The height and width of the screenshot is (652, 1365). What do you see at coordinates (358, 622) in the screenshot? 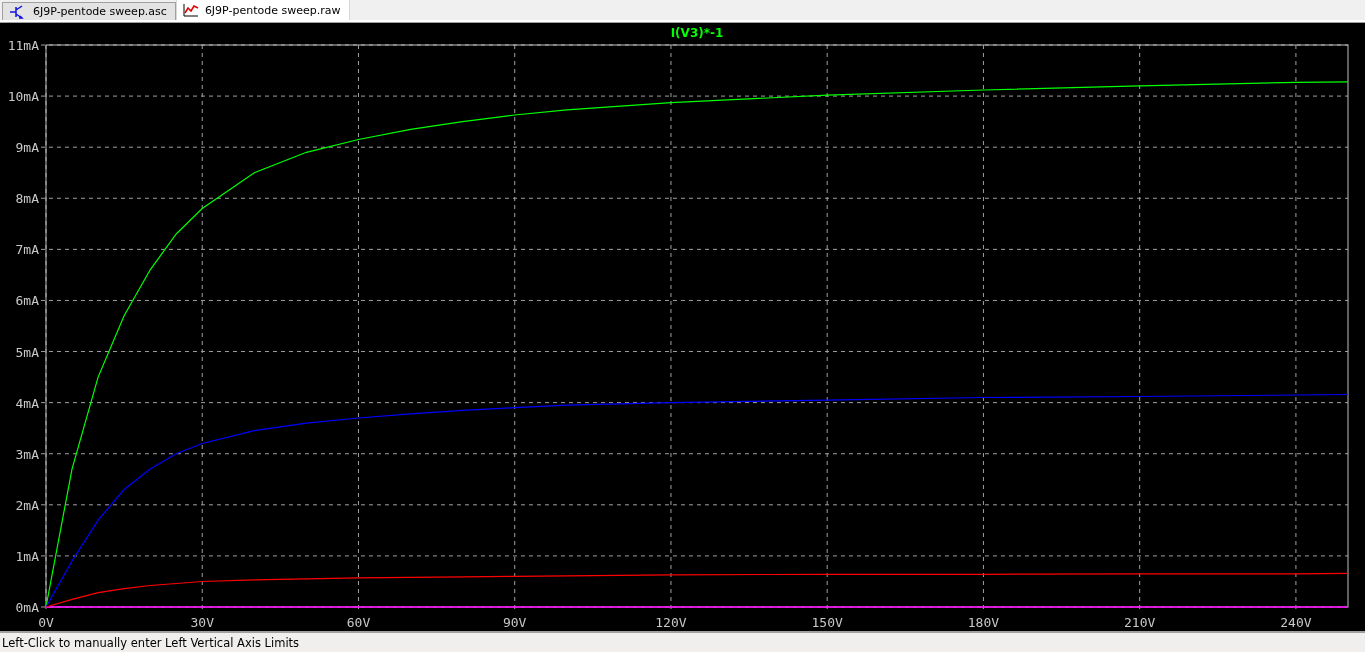
I see `axis-tick-label: 60V` at bounding box center [358, 622].